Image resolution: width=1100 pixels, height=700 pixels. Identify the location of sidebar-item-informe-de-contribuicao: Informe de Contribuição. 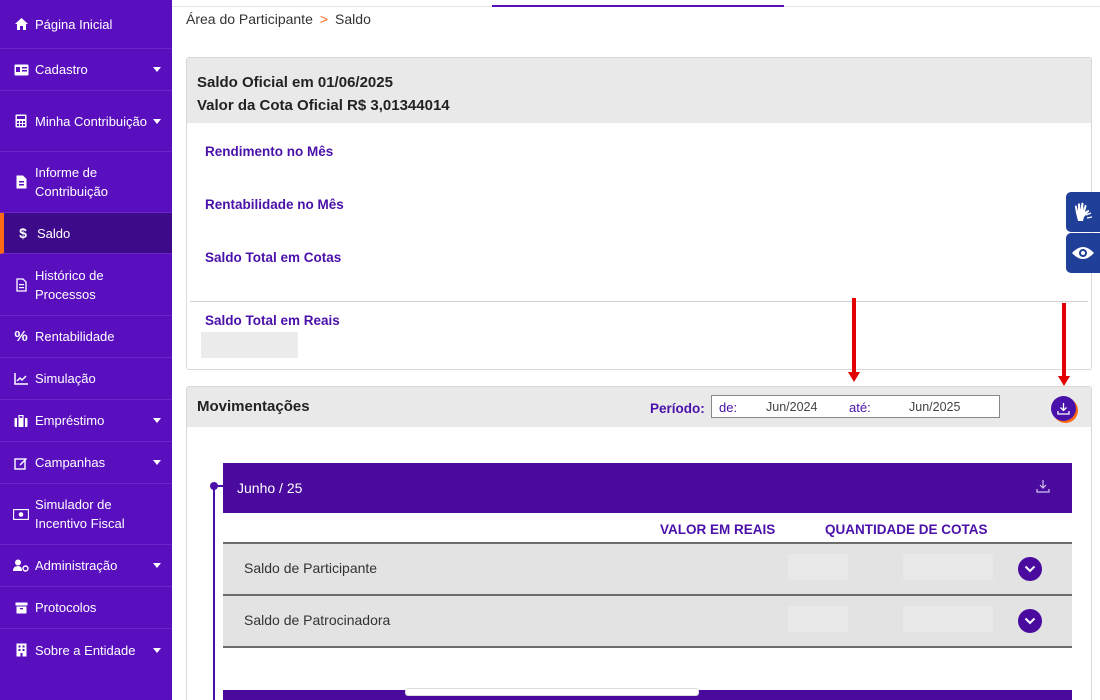
(86, 182).